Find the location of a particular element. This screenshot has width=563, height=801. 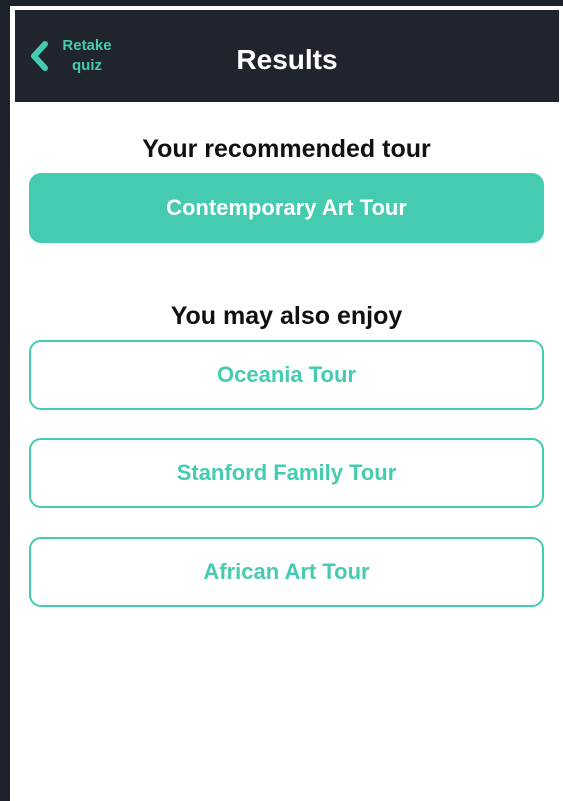

header-bar: Retake quiz Results is located at coordinates (287, 56).